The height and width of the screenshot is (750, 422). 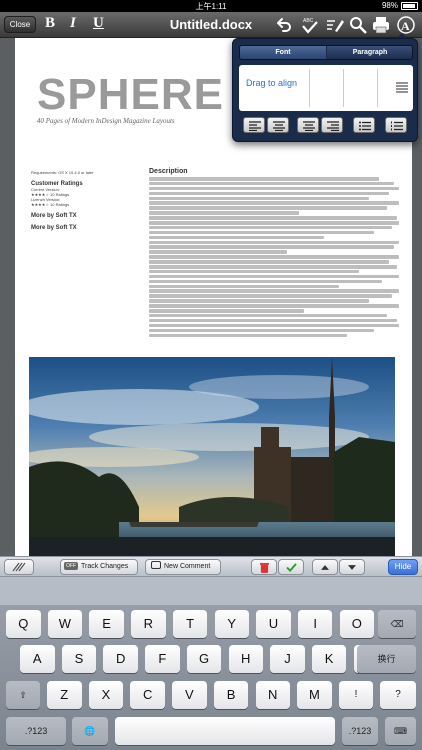 I want to click on magazine-title: SPHERE, so click(x=130, y=94).